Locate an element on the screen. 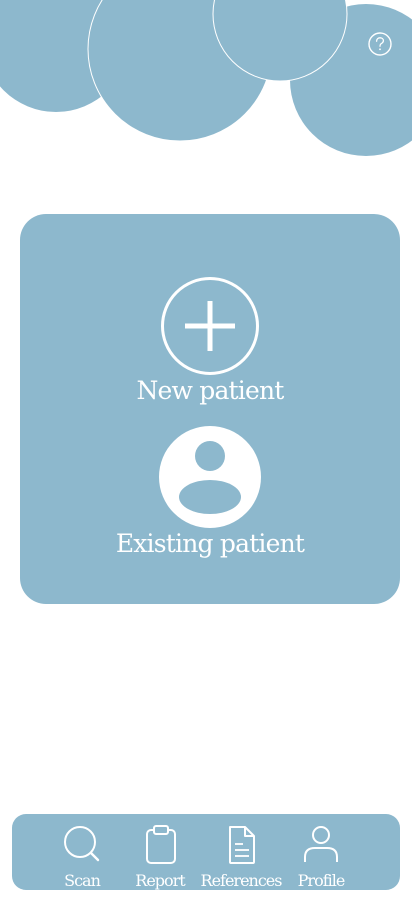 This screenshot has width=412, height=917. help-button is located at coordinates (380, 44).